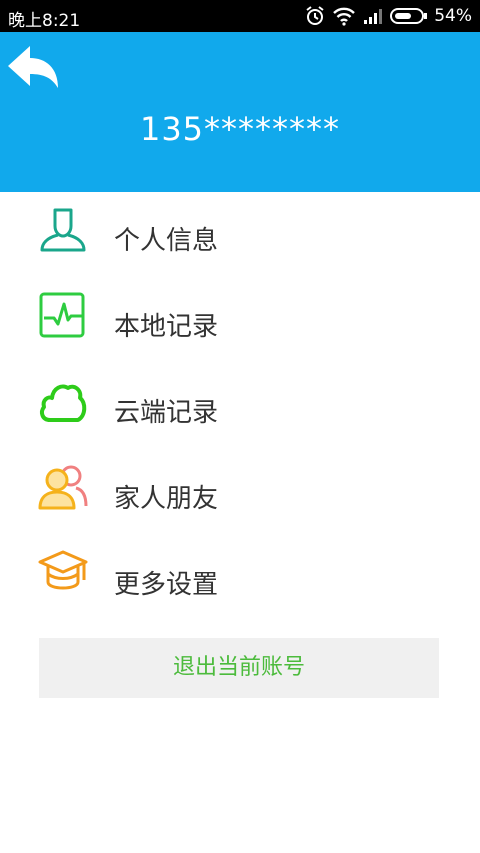 The image size is (480, 853). What do you see at coordinates (240, 129) in the screenshot?
I see `account-phone: 135********` at bounding box center [240, 129].